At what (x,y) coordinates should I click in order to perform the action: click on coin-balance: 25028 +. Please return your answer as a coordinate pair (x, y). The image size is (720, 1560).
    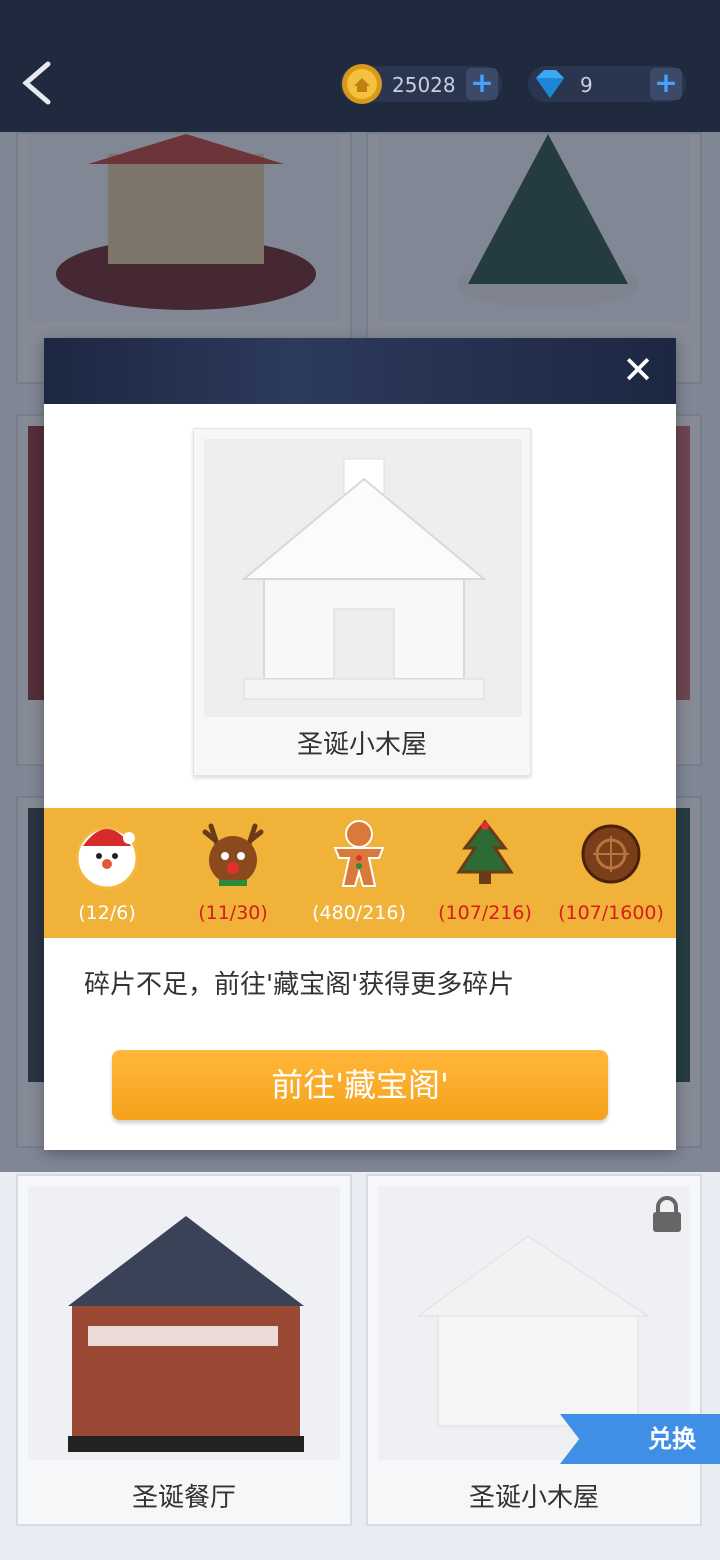
    Looking at the image, I should click on (421, 84).